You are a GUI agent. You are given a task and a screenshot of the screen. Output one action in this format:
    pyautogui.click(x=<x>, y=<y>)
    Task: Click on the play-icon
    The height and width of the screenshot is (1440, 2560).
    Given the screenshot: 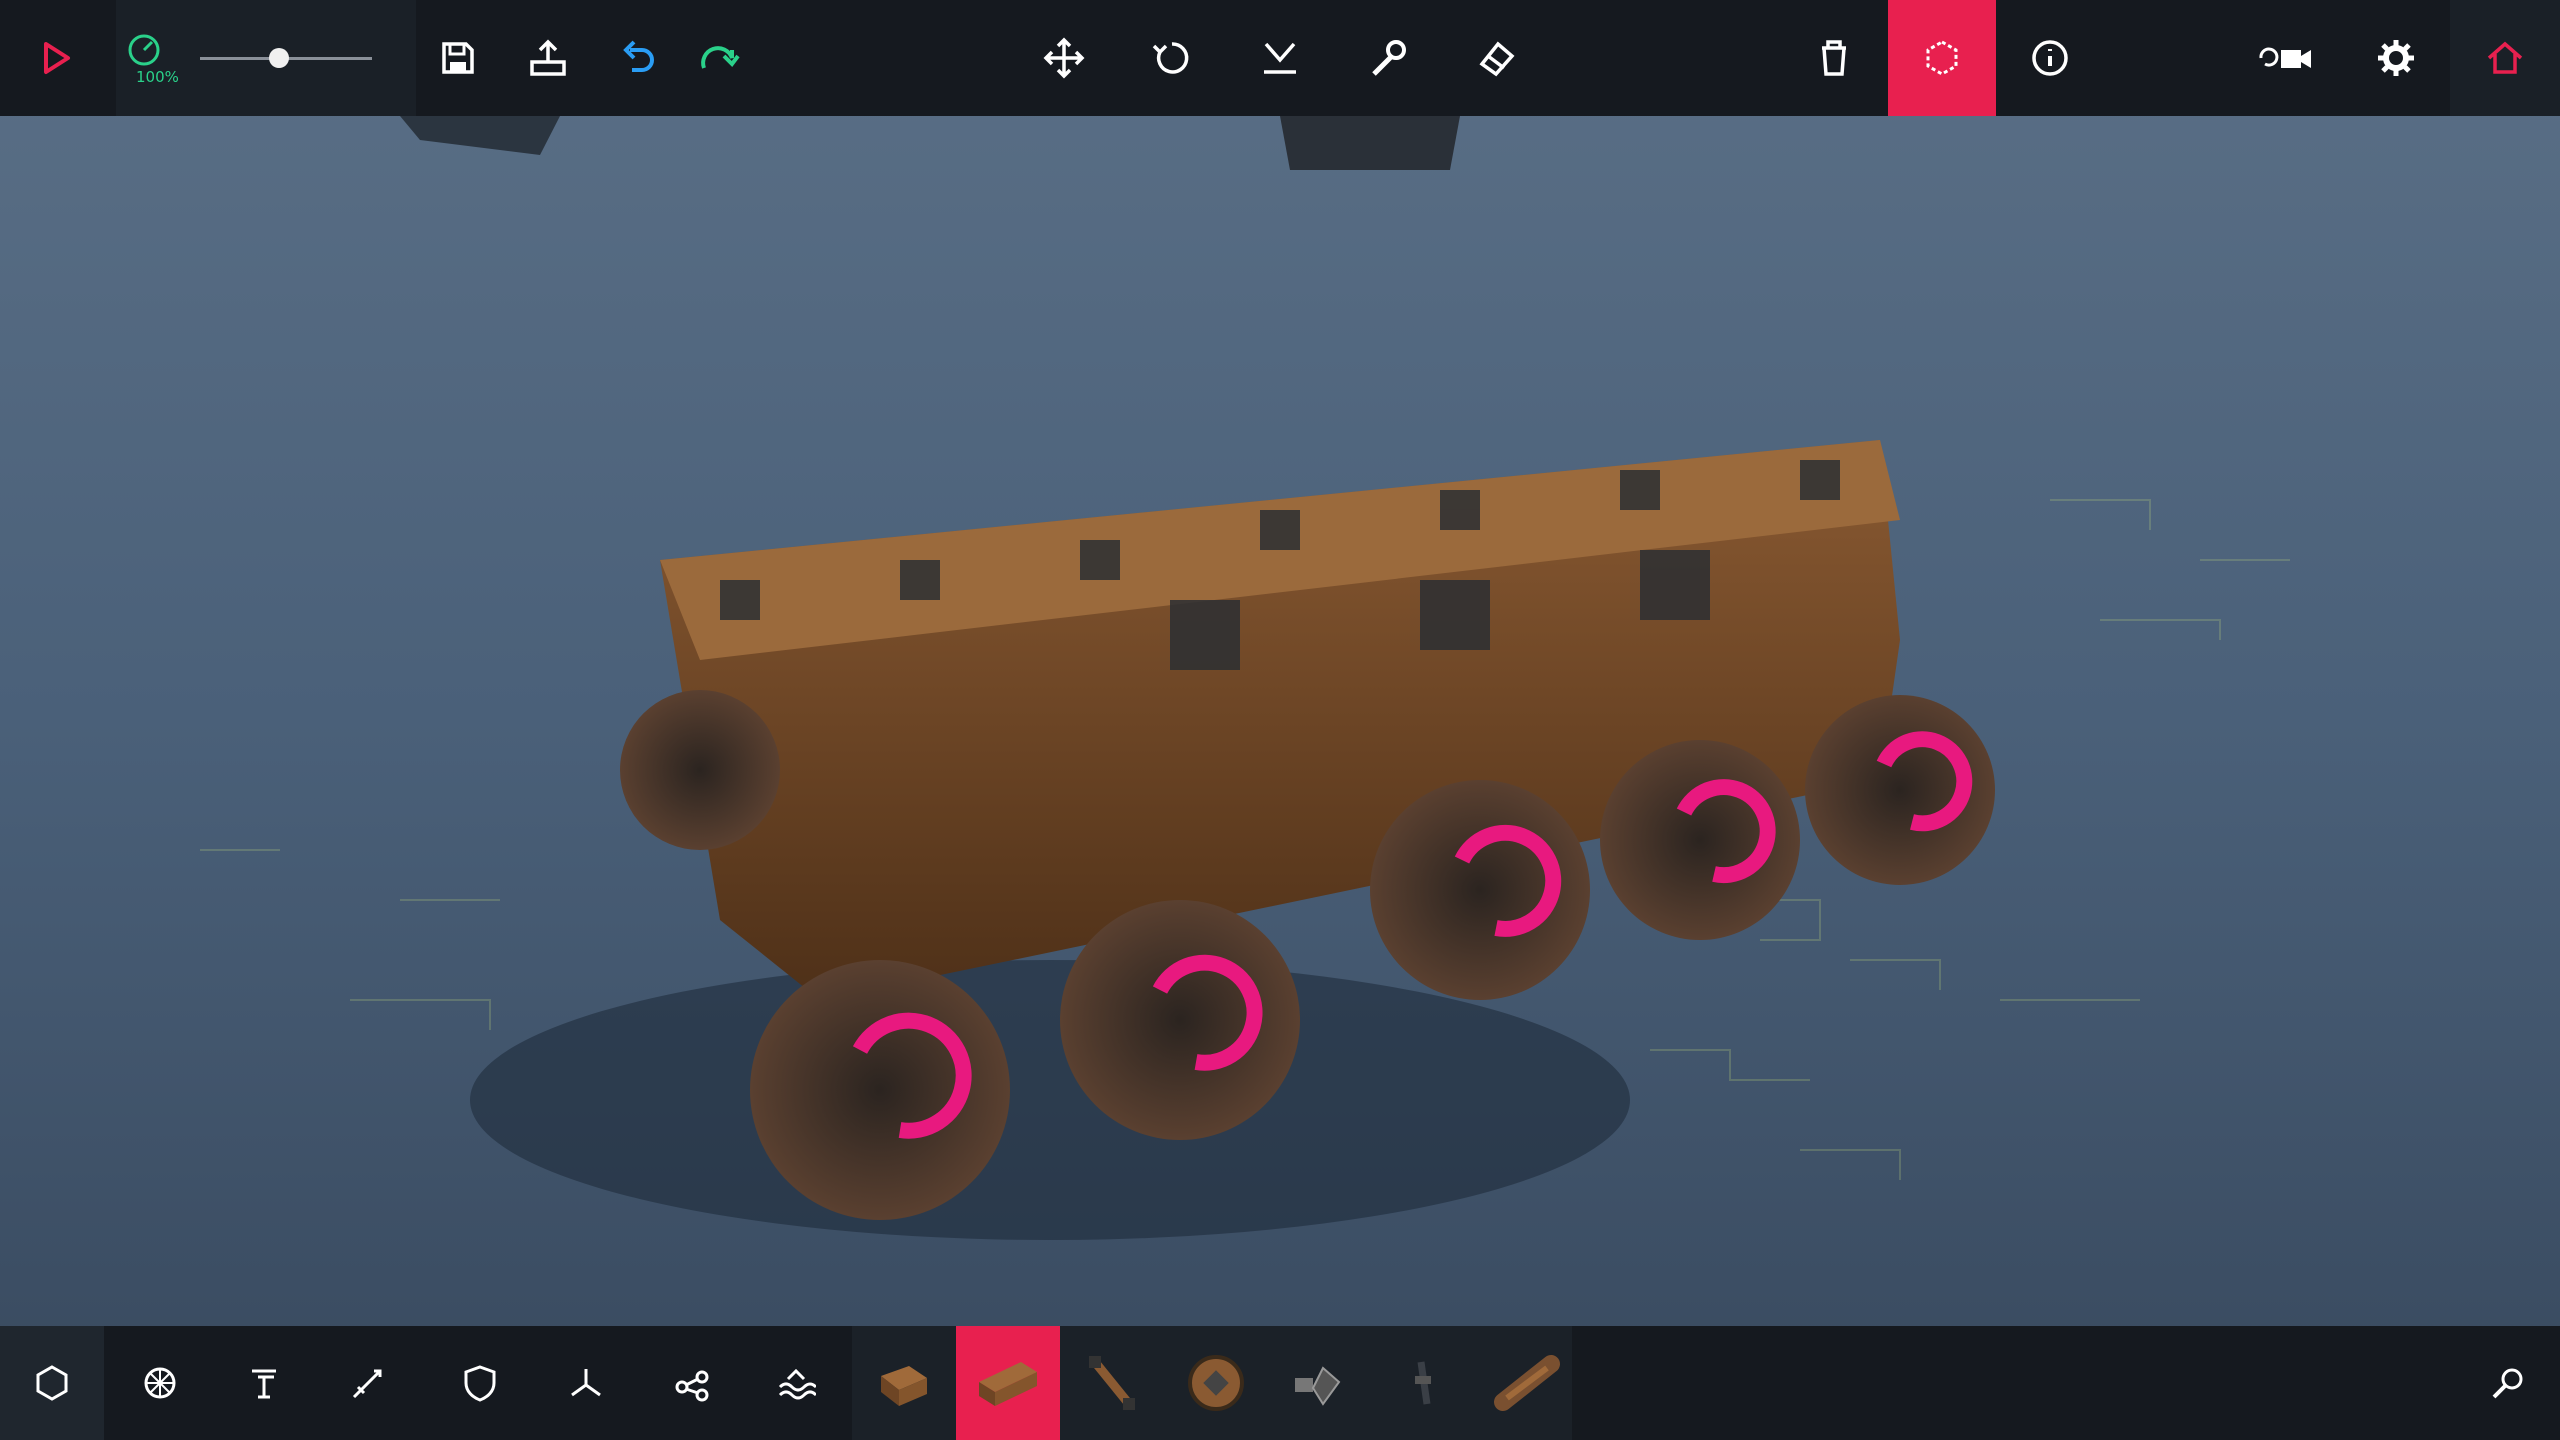 What is the action you would take?
    pyautogui.click(x=57, y=58)
    